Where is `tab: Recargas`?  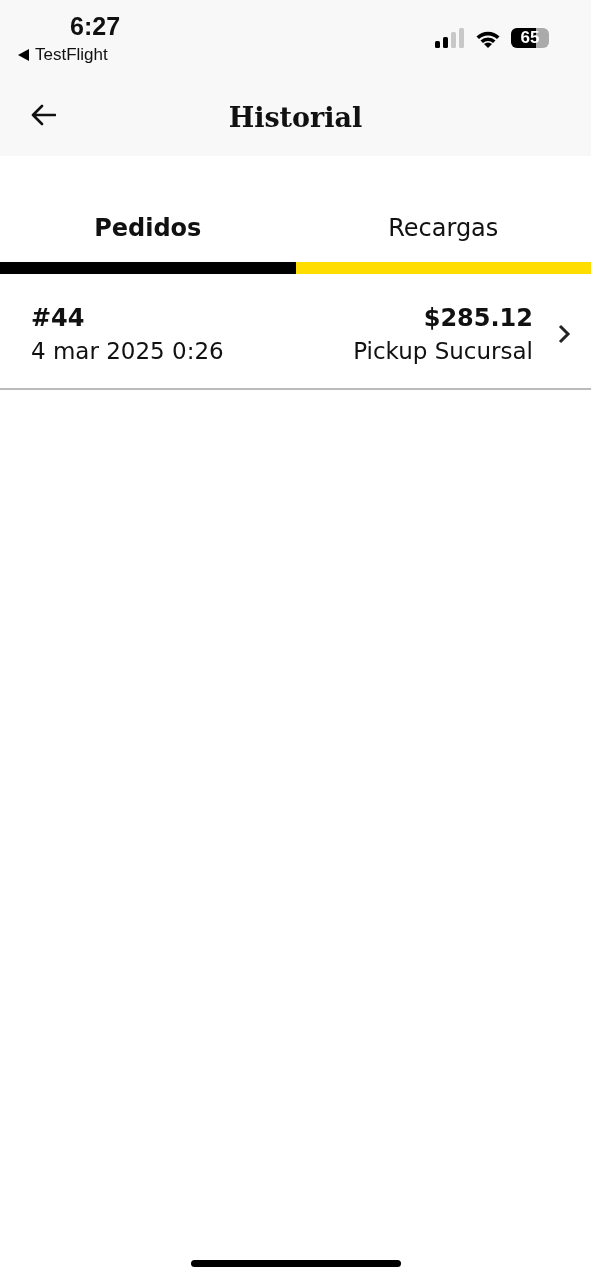
tab: Recargas is located at coordinates (443, 237).